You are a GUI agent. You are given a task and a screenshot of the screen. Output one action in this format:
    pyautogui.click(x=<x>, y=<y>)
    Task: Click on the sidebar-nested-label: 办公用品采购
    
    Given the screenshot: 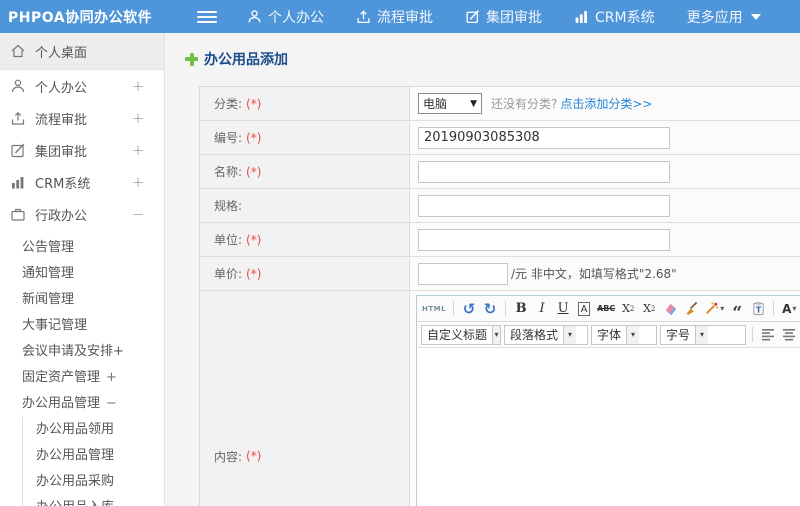 What is the action you would take?
    pyautogui.click(x=75, y=481)
    